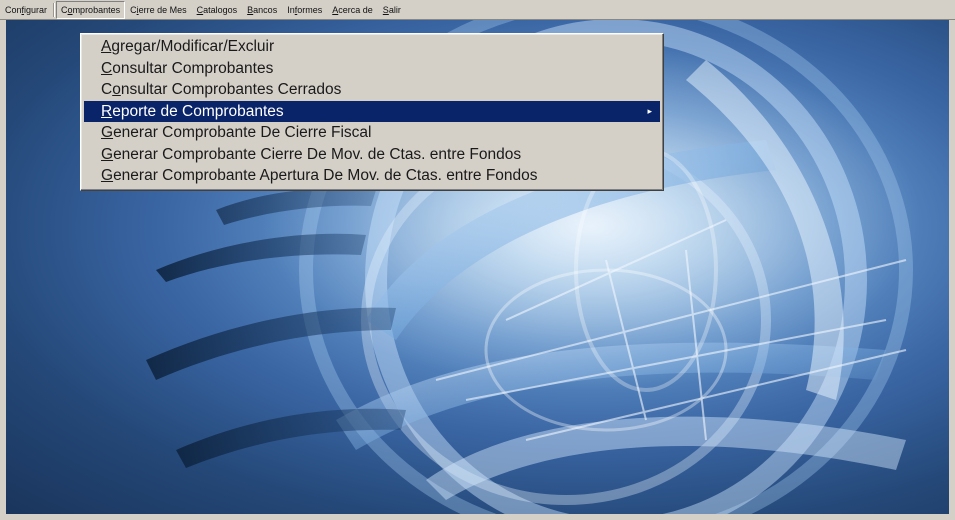 The width and height of the screenshot is (955, 520). I want to click on menu-acerca-de: Acerca de, so click(352, 10).